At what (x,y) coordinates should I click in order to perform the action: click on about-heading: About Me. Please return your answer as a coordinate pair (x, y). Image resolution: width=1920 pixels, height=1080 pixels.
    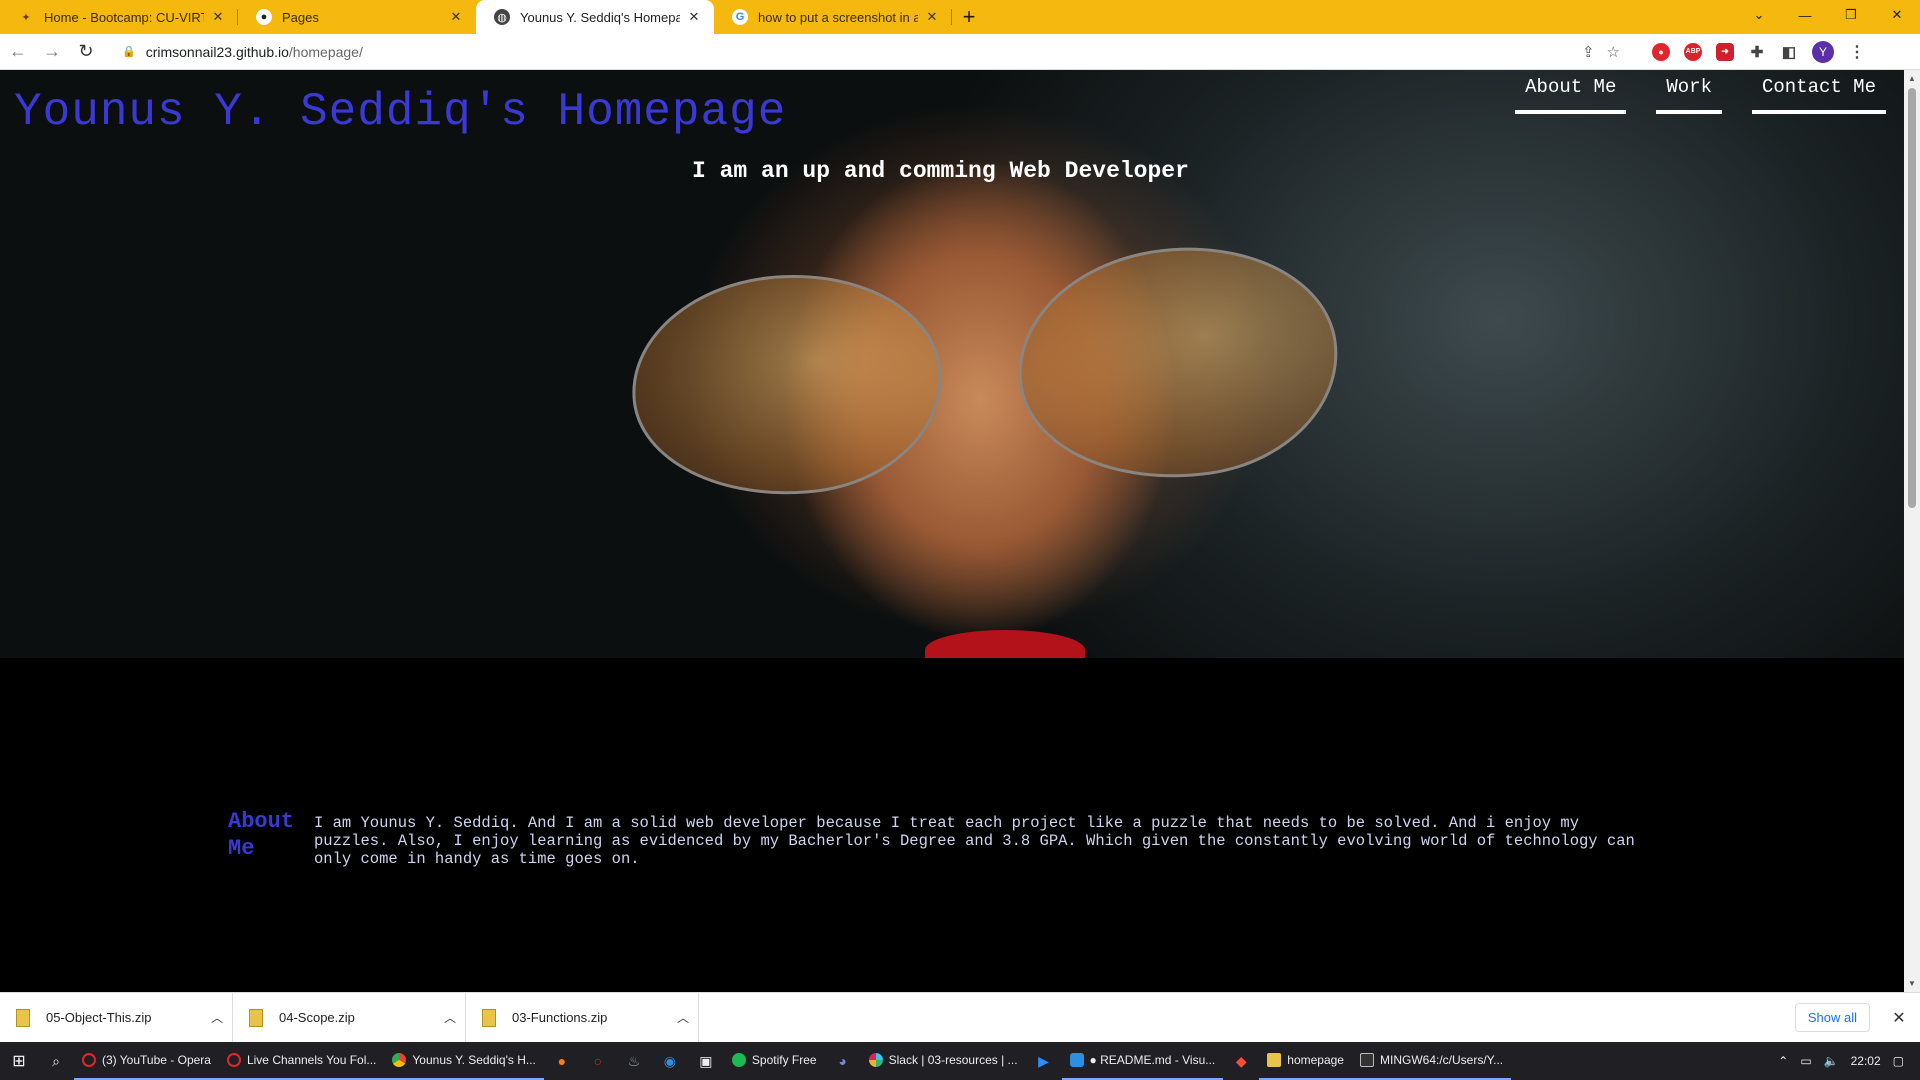
    Looking at the image, I should click on (261, 835).